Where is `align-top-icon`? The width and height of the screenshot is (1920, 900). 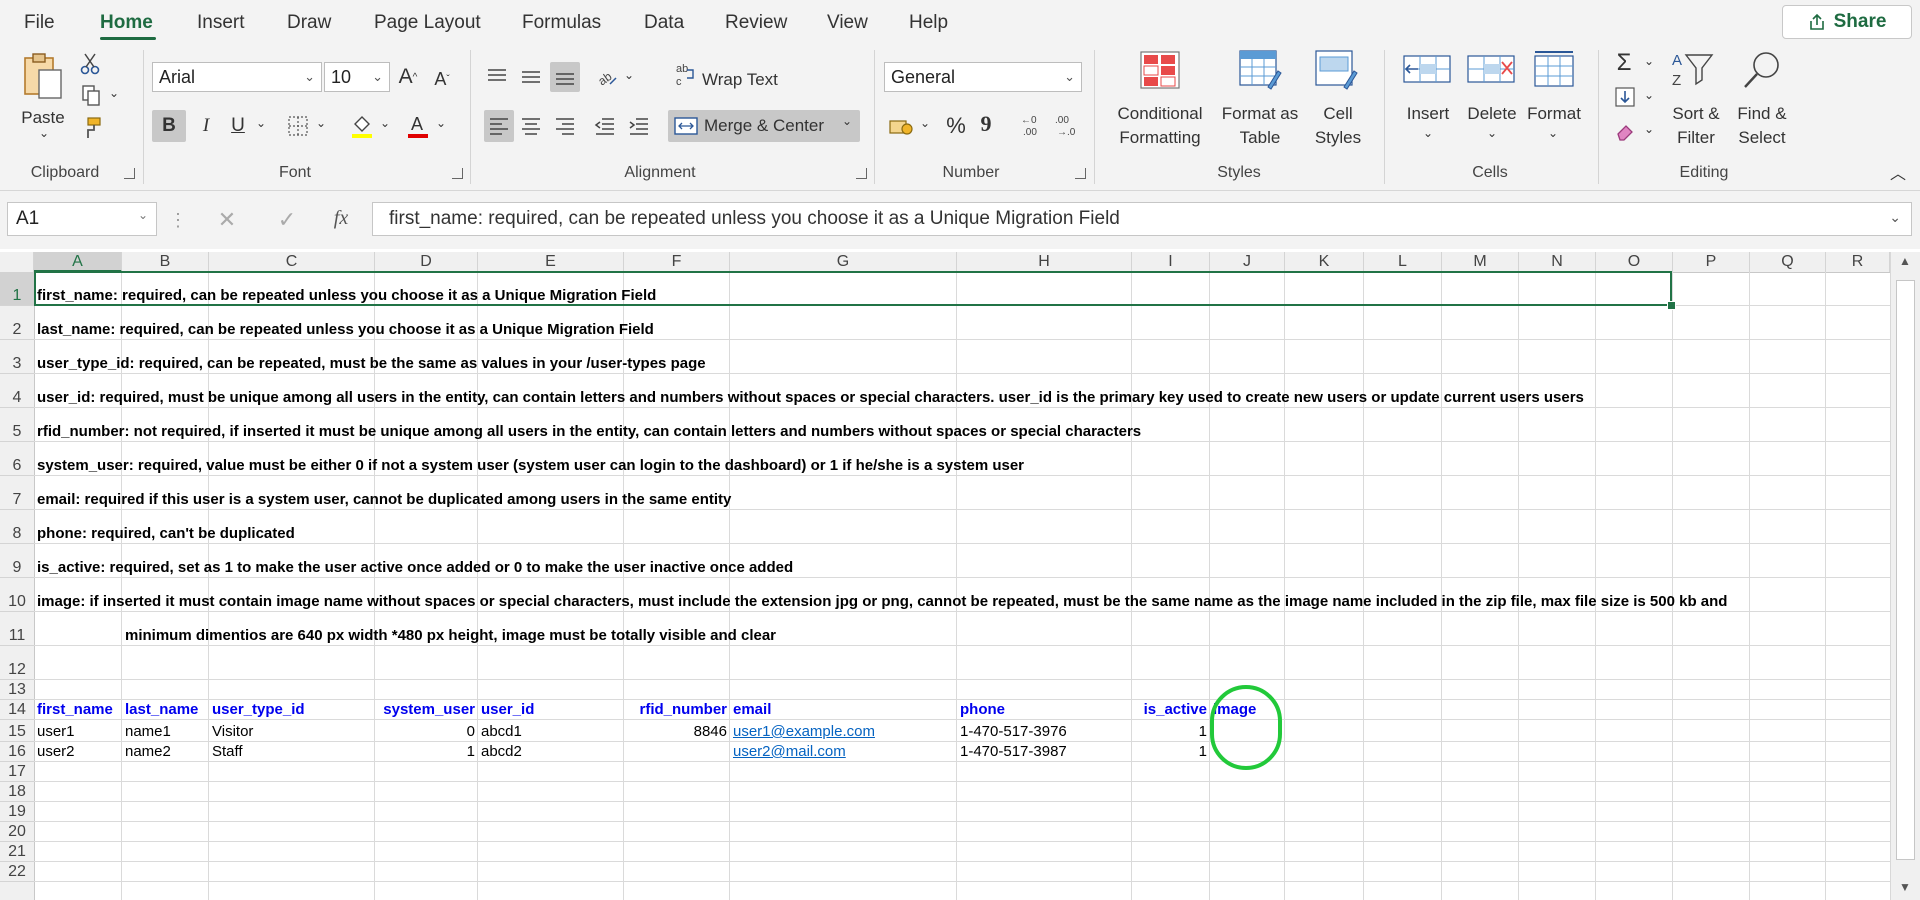 align-top-icon is located at coordinates (497, 77).